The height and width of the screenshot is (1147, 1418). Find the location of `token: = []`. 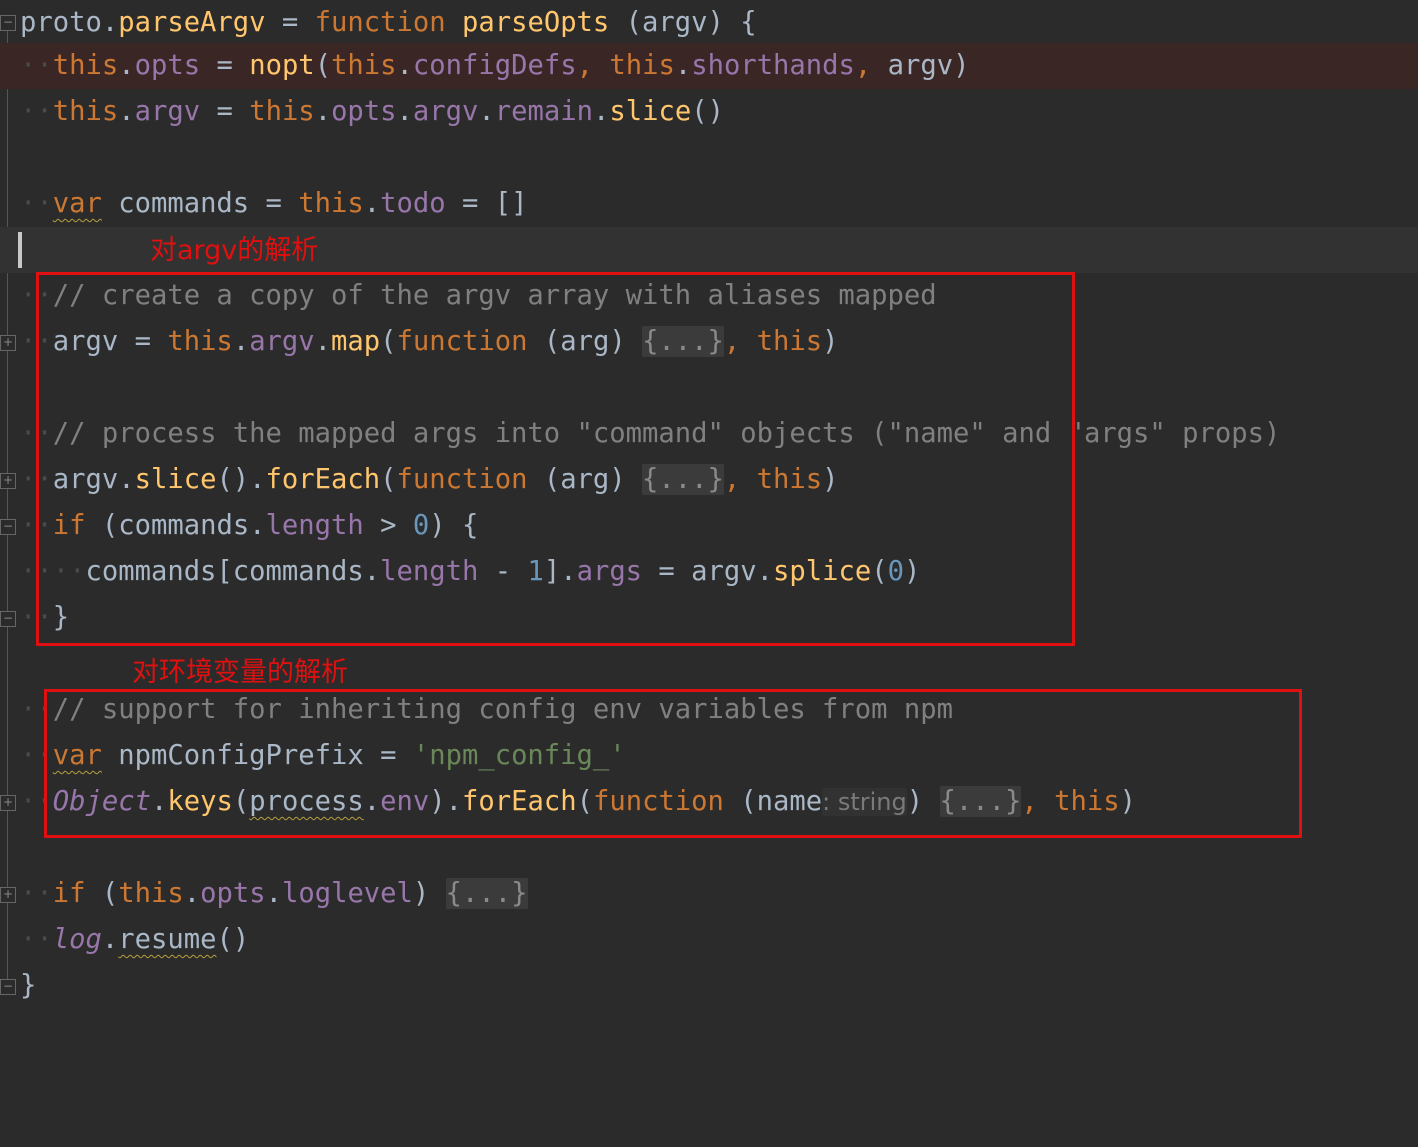

token: = [] is located at coordinates (486, 203).